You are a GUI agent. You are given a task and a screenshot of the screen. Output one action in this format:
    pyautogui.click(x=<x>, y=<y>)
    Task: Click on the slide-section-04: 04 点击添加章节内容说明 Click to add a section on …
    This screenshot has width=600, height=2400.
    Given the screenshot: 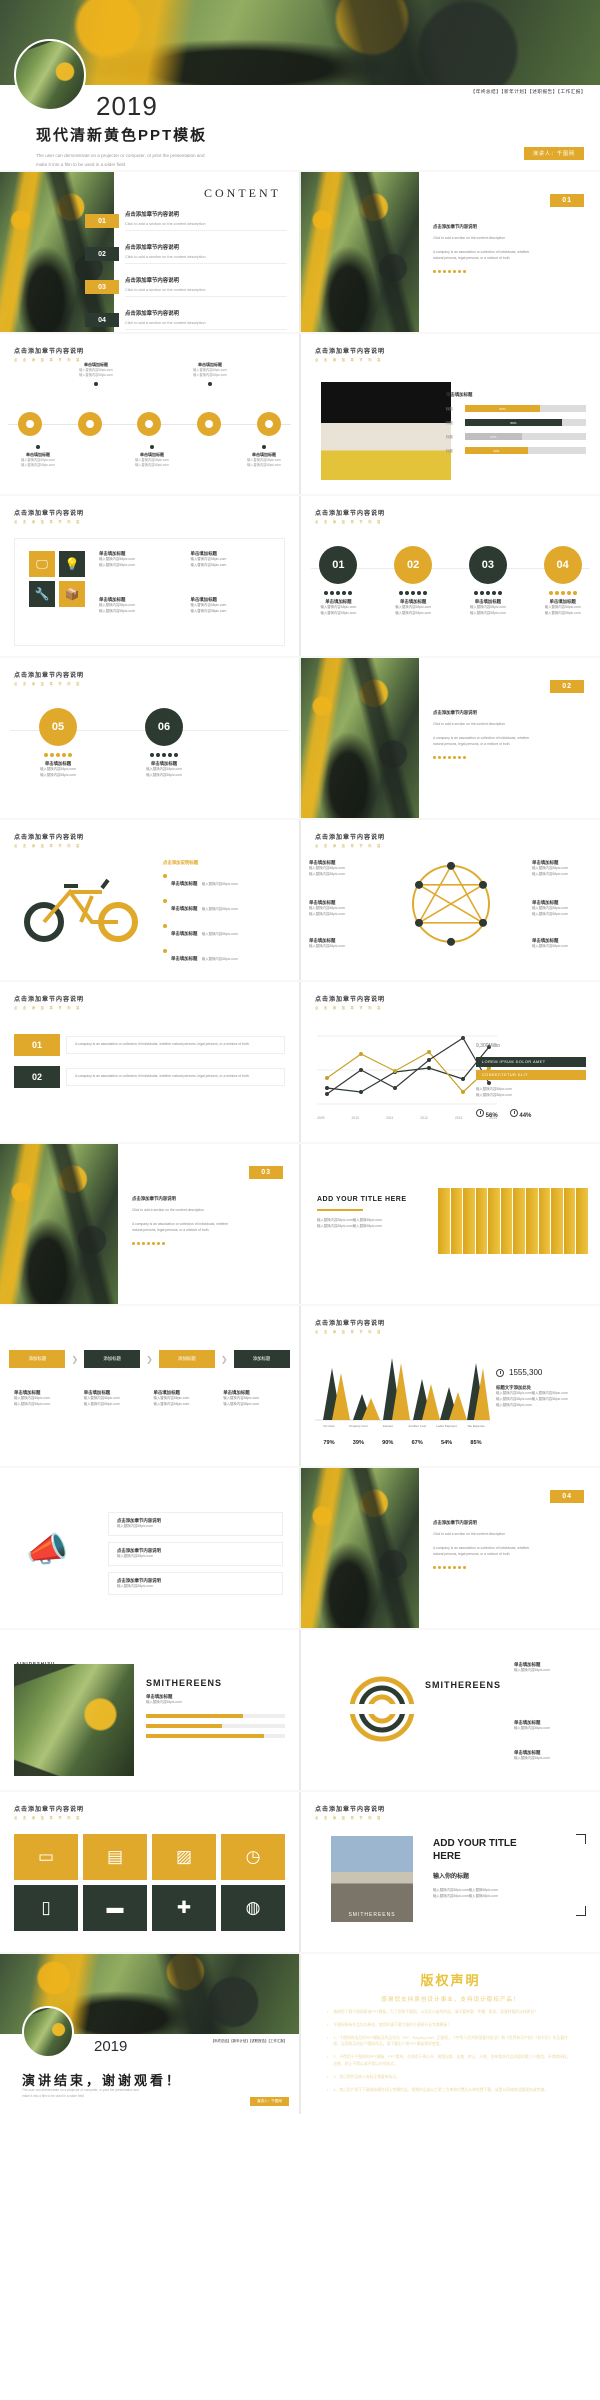 What is the action you would take?
    pyautogui.click(x=450, y=1548)
    